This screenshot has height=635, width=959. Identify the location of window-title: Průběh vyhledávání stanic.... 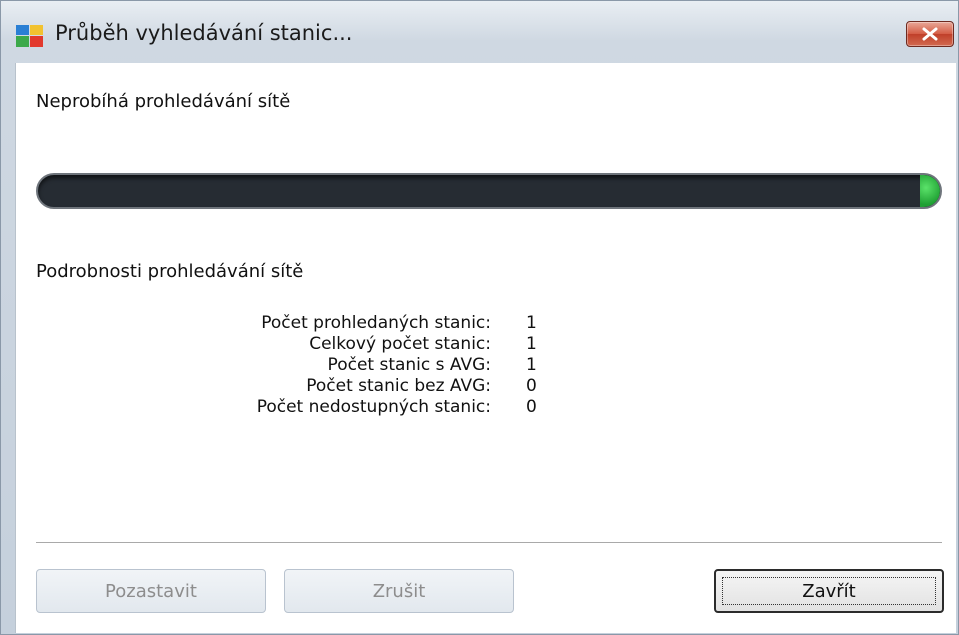
(204, 33).